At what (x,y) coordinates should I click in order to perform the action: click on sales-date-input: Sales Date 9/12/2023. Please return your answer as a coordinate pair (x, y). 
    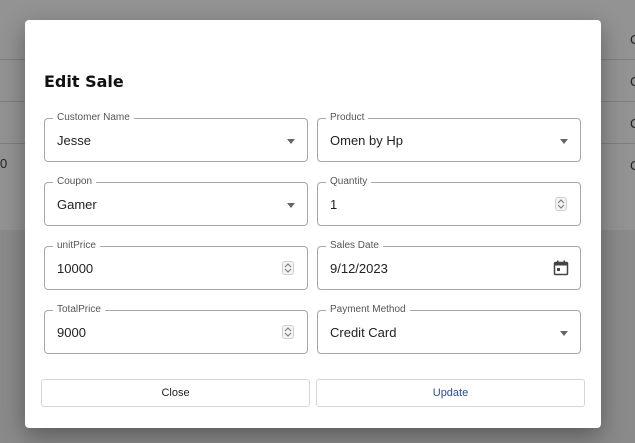
    Looking at the image, I should click on (449, 264).